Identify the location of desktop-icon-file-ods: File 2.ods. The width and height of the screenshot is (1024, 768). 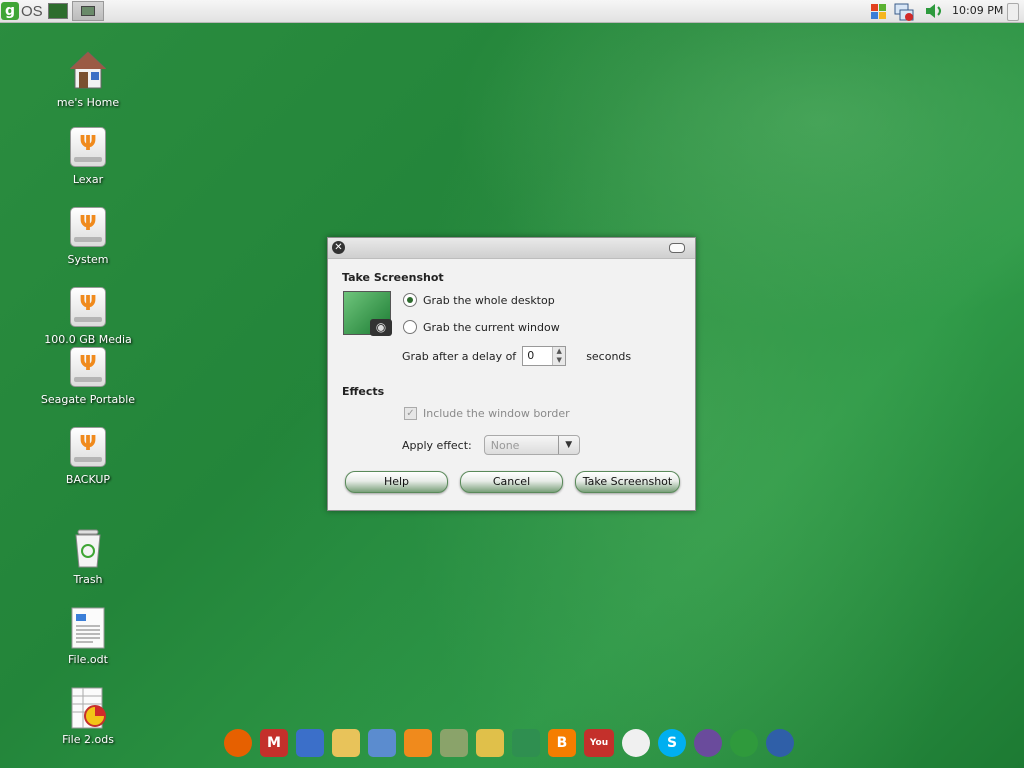
(88, 716).